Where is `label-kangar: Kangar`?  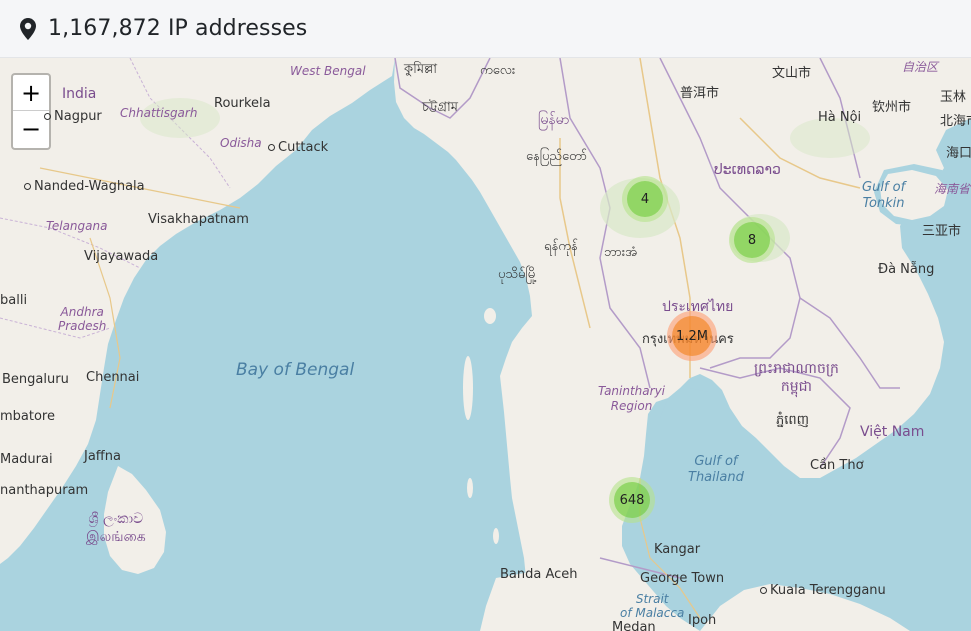
label-kangar: Kangar is located at coordinates (677, 549).